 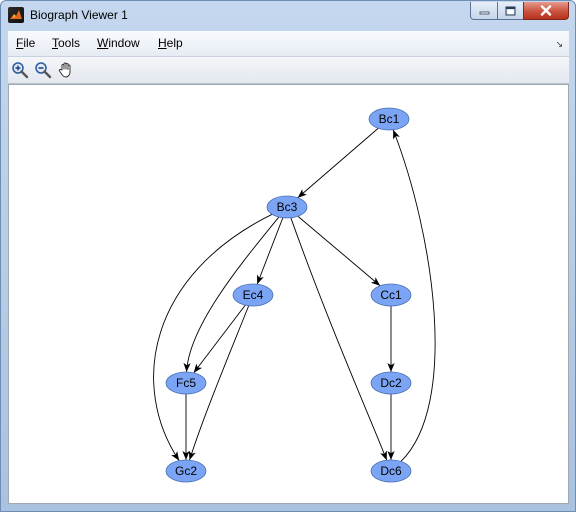 I want to click on node-bc1: Bc1, so click(x=389, y=119).